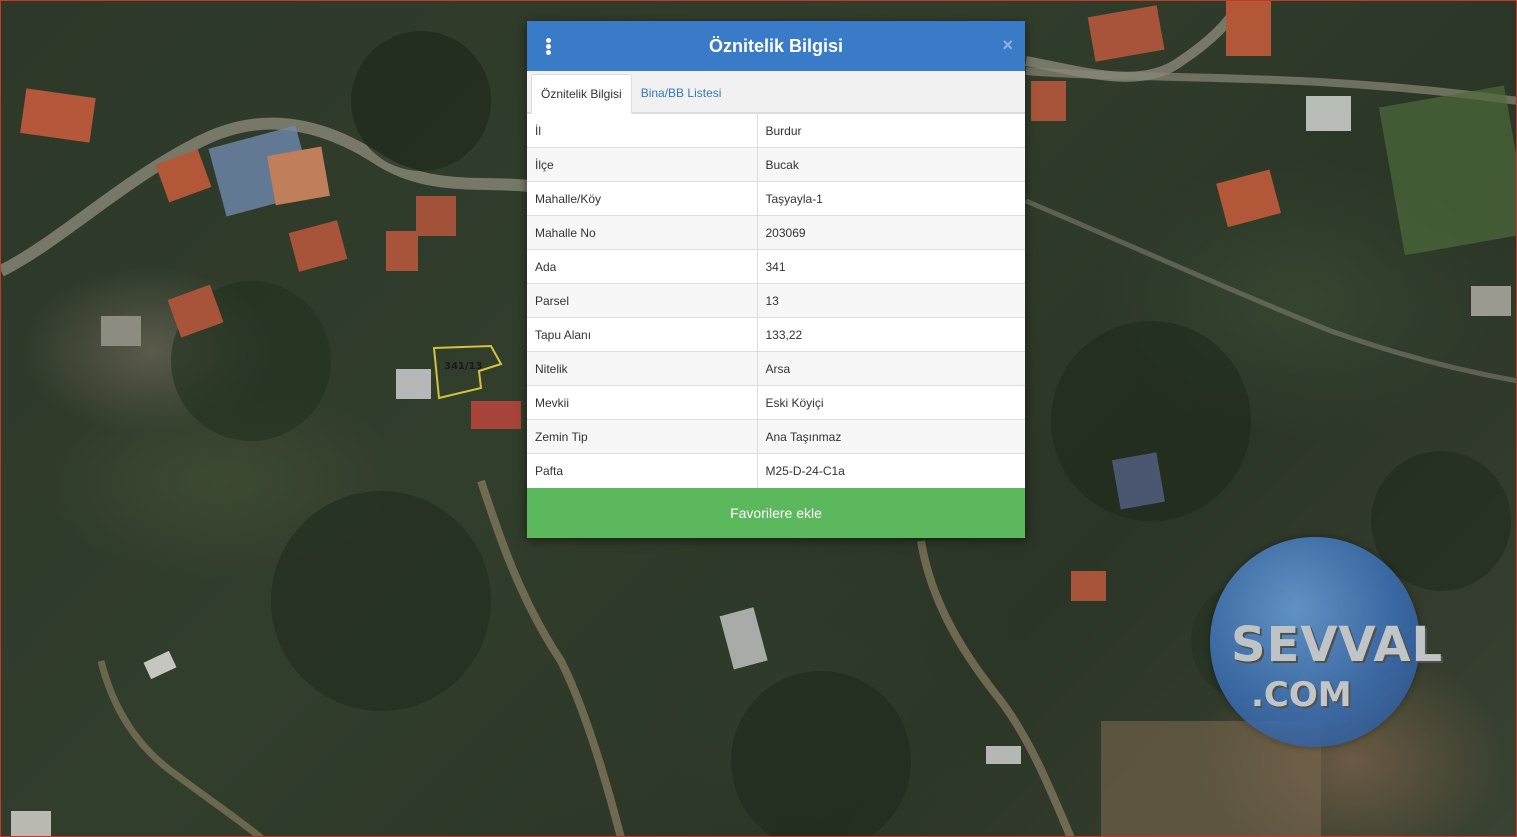 Image resolution: width=1517 pixels, height=837 pixels. Describe the element at coordinates (891, 198) in the screenshot. I see `attribute-value: Taşyayla-1` at that location.